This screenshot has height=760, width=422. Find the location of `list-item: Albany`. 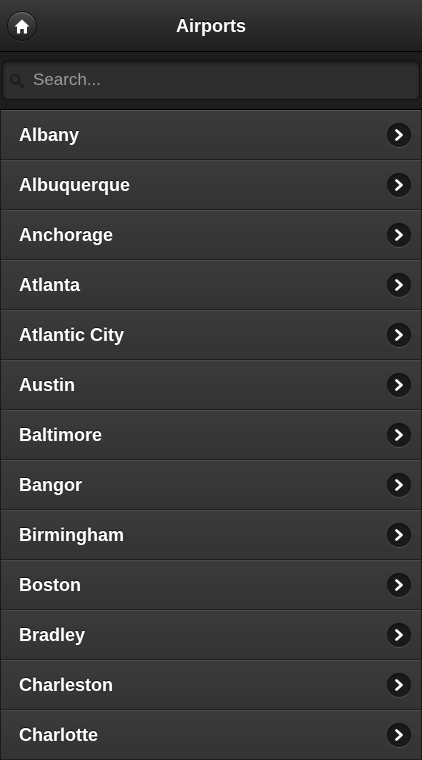

list-item: Albany is located at coordinates (211, 135).